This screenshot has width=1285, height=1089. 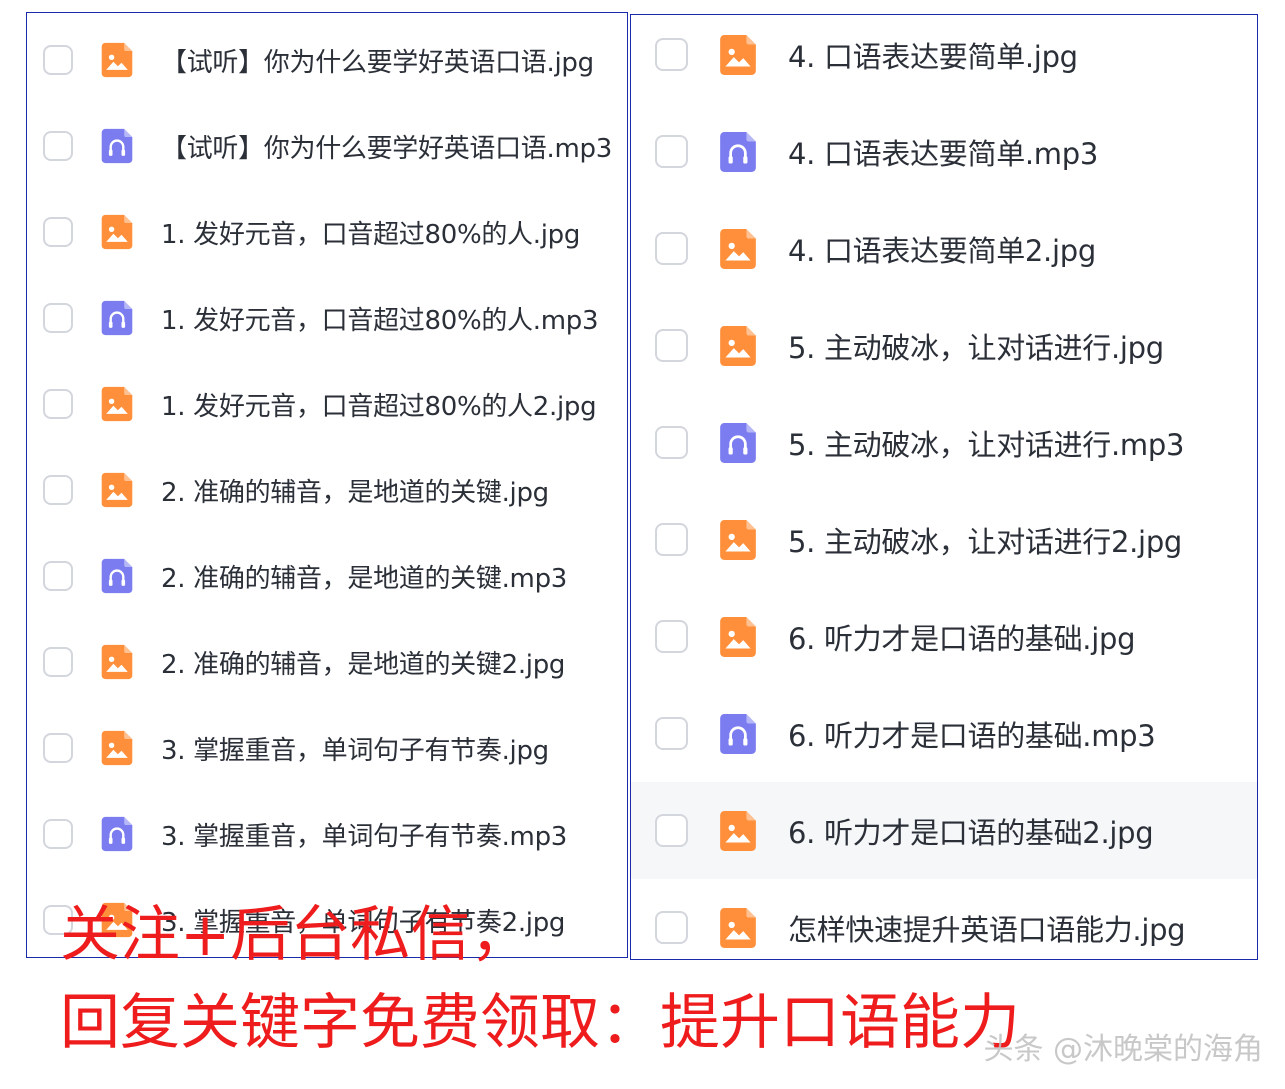 I want to click on file-name: 1. 发好元音，口音超过80%的人.jpg, so click(x=370, y=232).